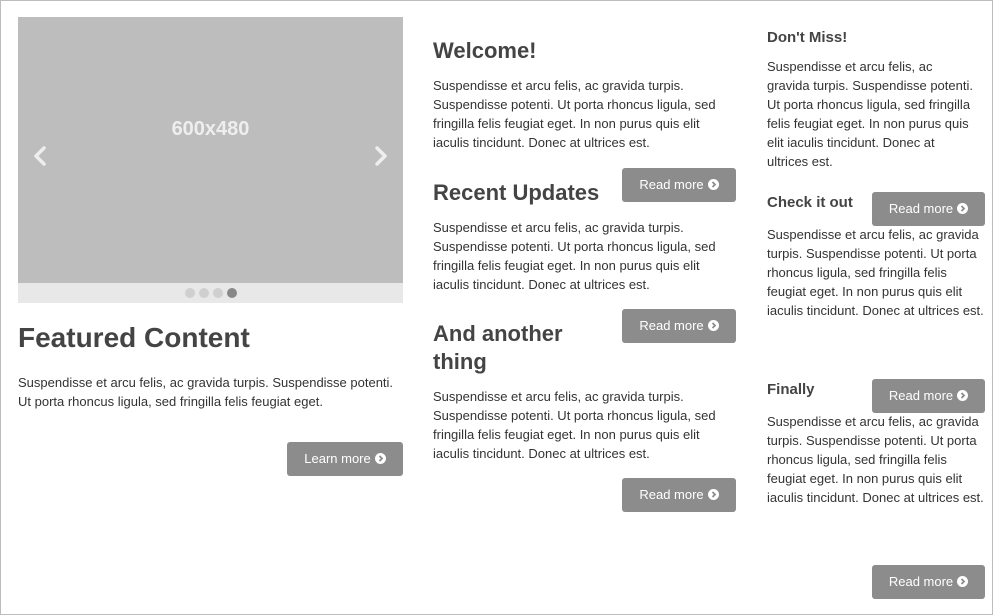  What do you see at coordinates (807, 37) in the screenshot?
I see `dont-miss-heading: Don't Miss!` at bounding box center [807, 37].